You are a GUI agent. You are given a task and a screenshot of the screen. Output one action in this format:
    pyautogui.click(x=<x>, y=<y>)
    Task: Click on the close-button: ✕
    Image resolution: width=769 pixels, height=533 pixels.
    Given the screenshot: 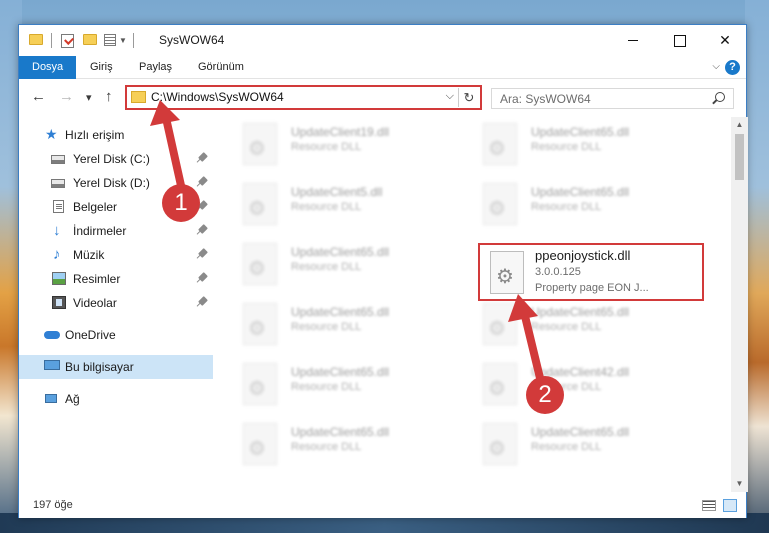 What is the action you would take?
    pyautogui.click(x=725, y=40)
    